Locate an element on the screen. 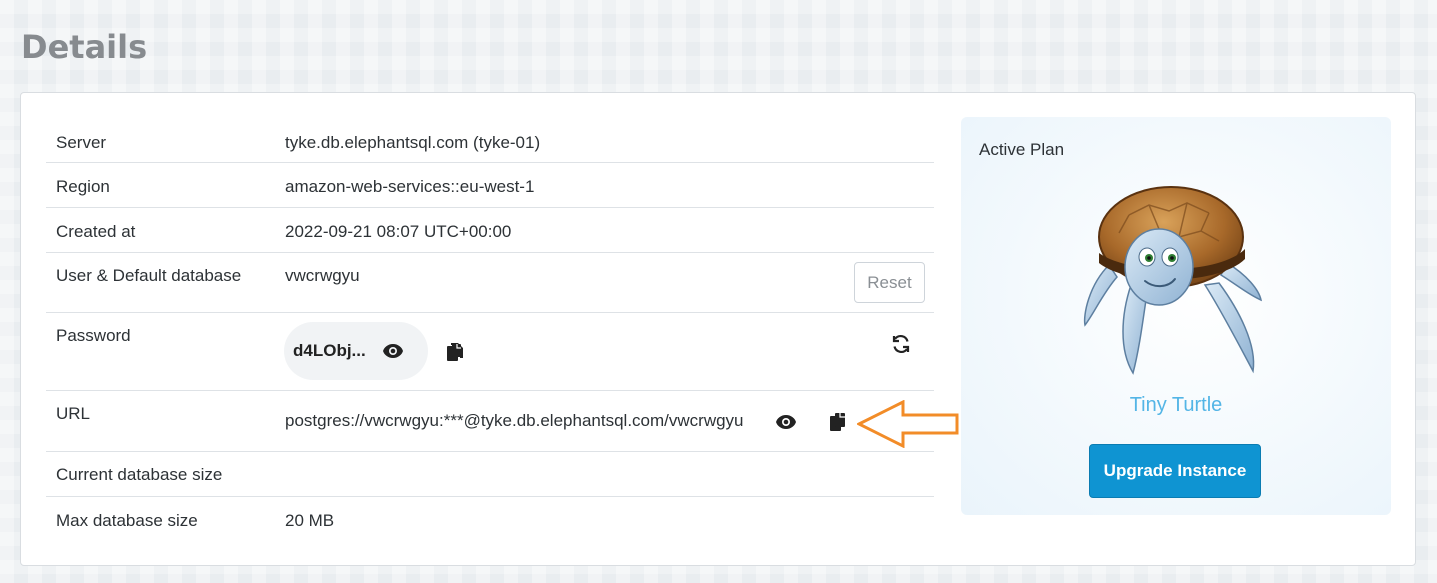 The image size is (1437, 583). user-value: vwcrwgyu is located at coordinates (322, 275).